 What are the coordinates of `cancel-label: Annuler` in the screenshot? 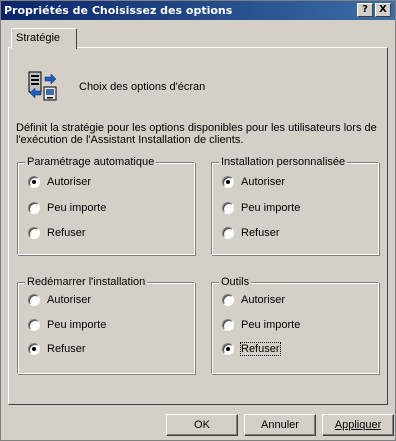 It's located at (280, 425).